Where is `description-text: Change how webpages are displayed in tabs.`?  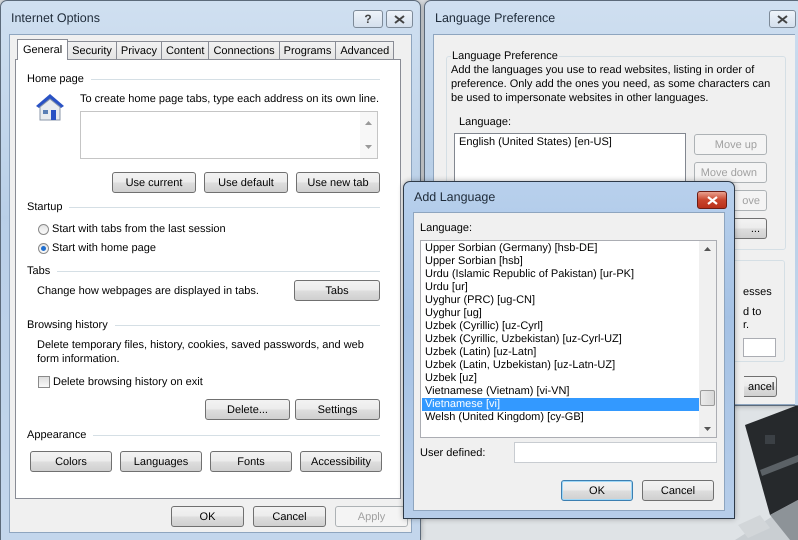 description-text: Change how webpages are displayed in tabs. is located at coordinates (148, 291).